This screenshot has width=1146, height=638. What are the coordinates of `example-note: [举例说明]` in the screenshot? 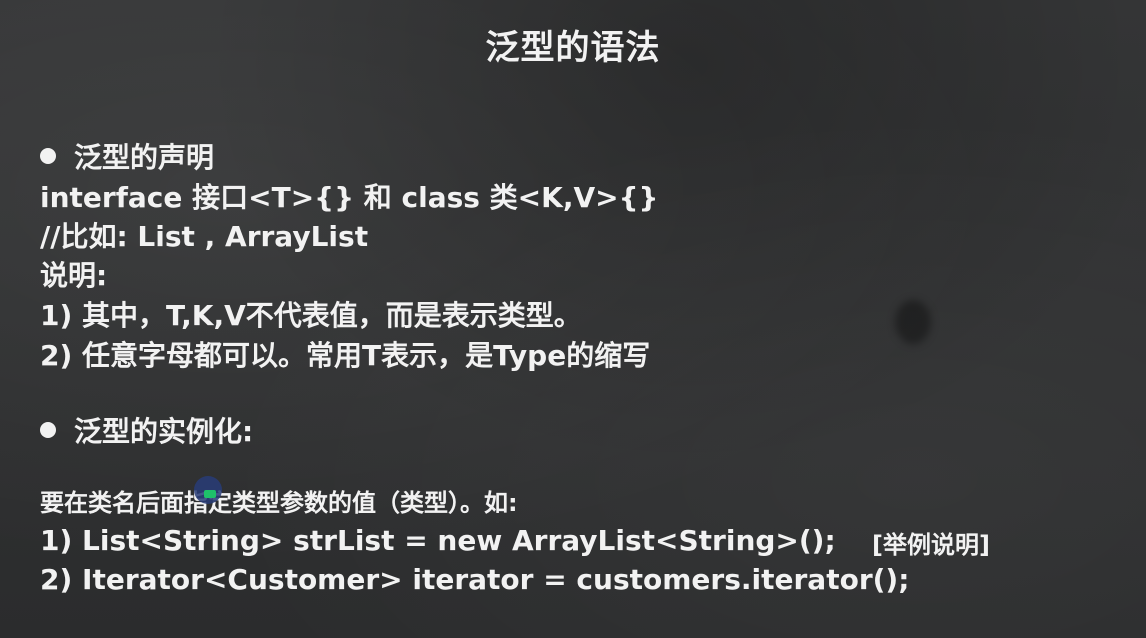 It's located at (931, 545).